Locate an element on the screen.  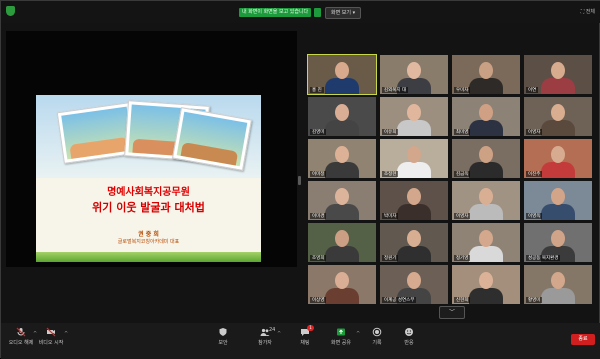
participant-tile: 조정현 is located at coordinates (414, 158).